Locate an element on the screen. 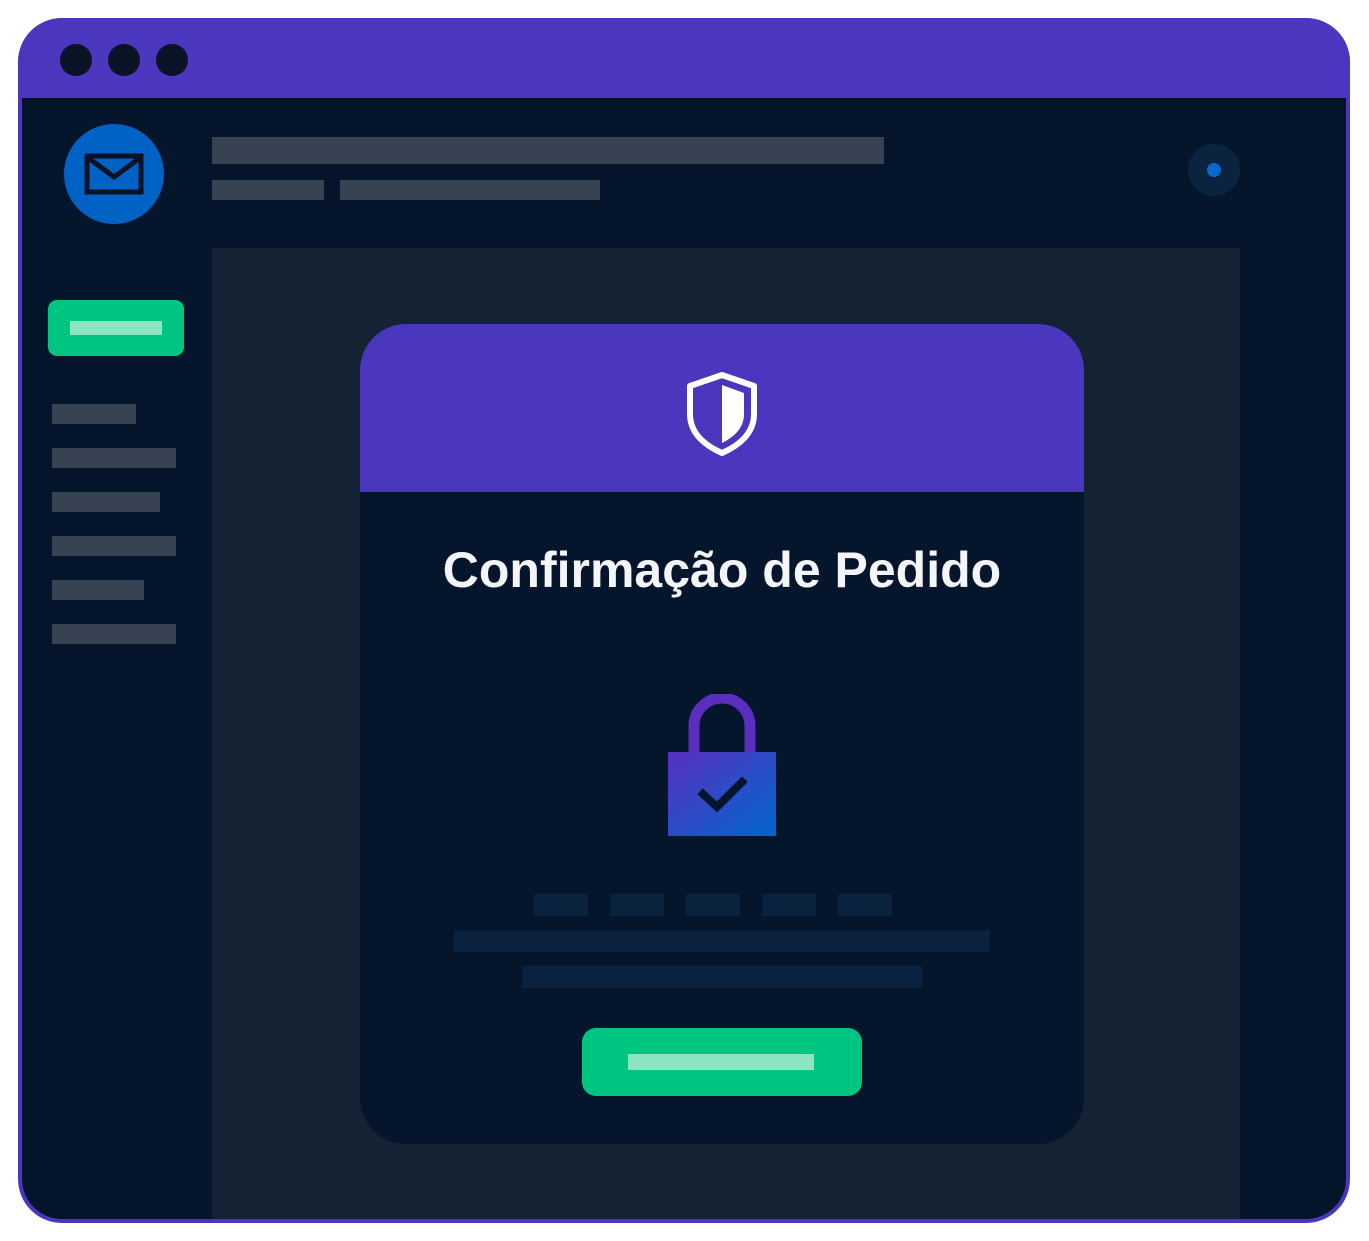 The width and height of the screenshot is (1369, 1241). shield-icon is located at coordinates (722, 414).